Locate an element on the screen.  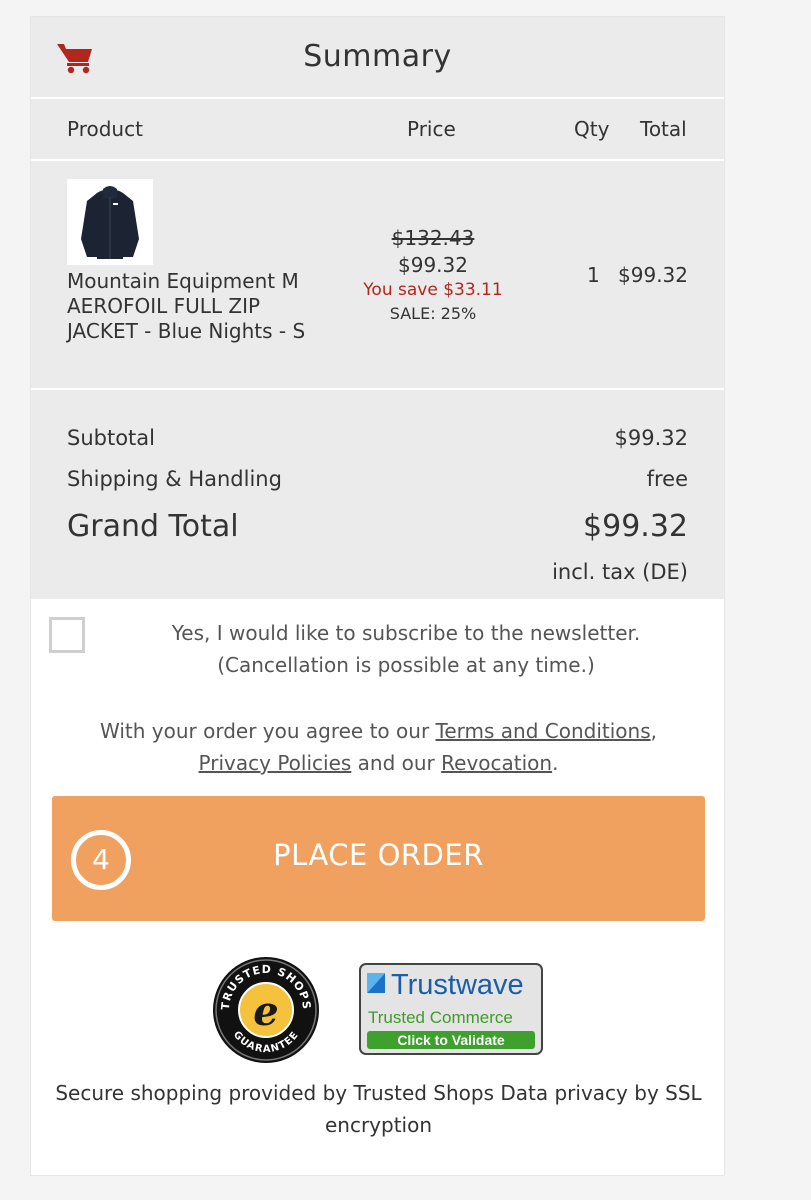
product-image is located at coordinates (110, 222).